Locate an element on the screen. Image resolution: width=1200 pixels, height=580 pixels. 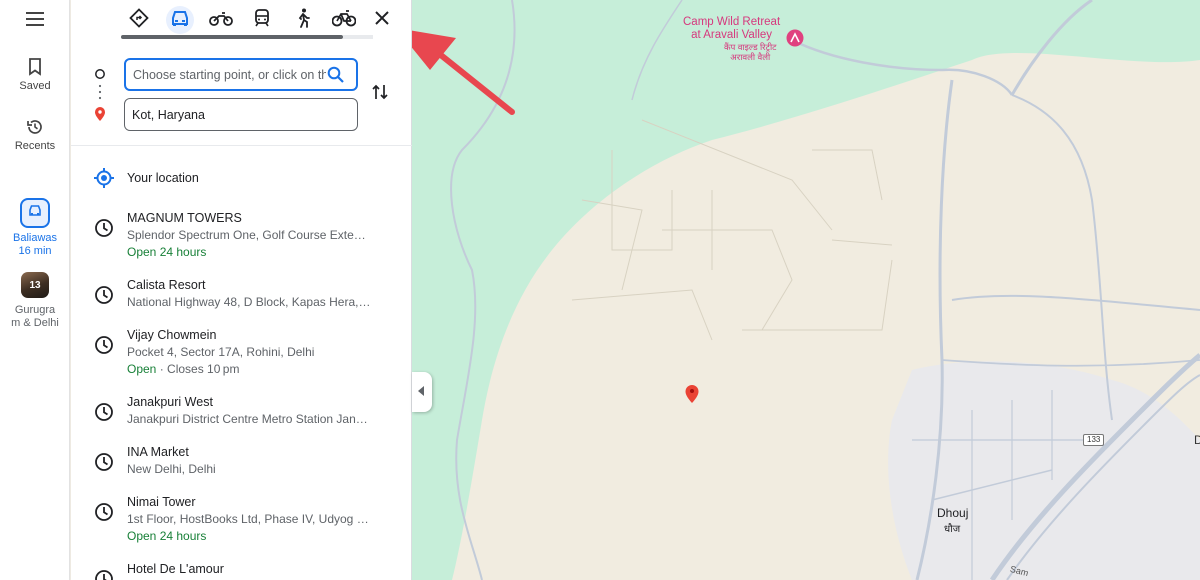
travel-mode-bar is located at coordinates (251, 21).